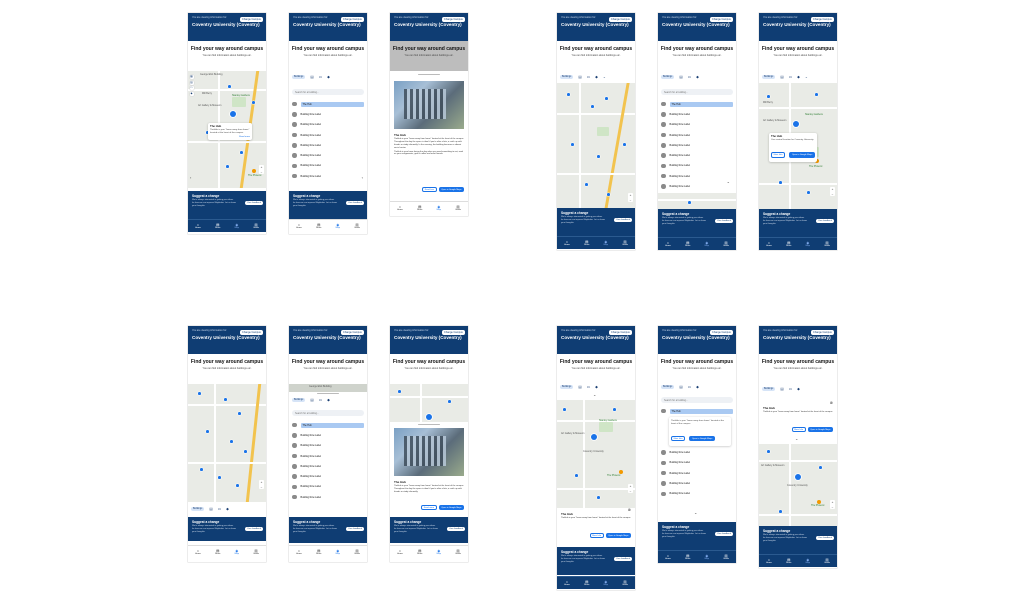 The width and height of the screenshot is (1024, 604). Describe the element at coordinates (604, 77) in the screenshot. I see `chevron-down-icon: ⌄` at that location.